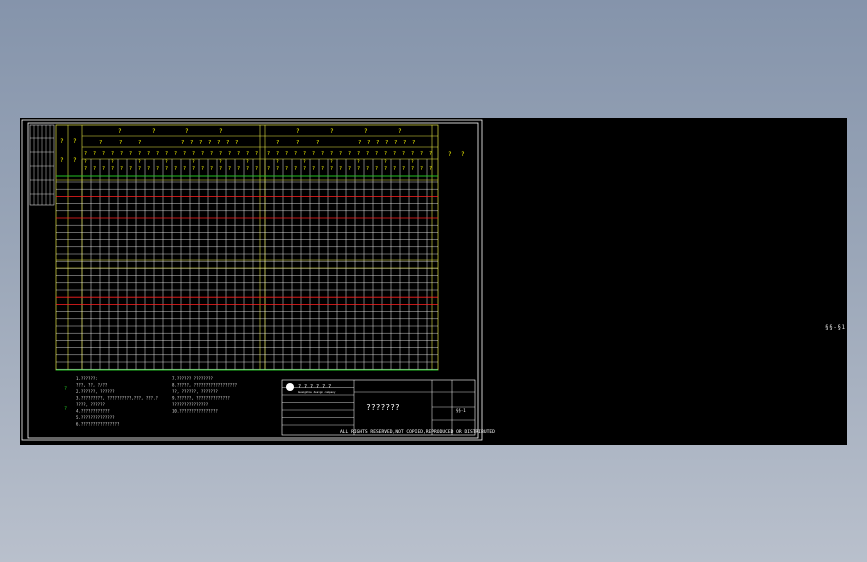 Image resolution: width=867 pixels, height=562 pixels. What do you see at coordinates (92, 385) in the screenshot?
I see `note-text: ???, ??, ?/??` at bounding box center [92, 385].